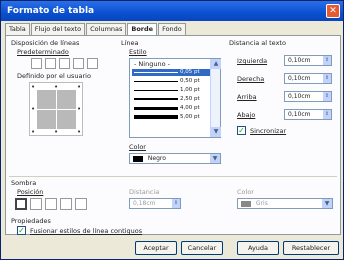  What do you see at coordinates (51, 11) in the screenshot?
I see `dialog-title: Formato de tabla` at bounding box center [51, 11].